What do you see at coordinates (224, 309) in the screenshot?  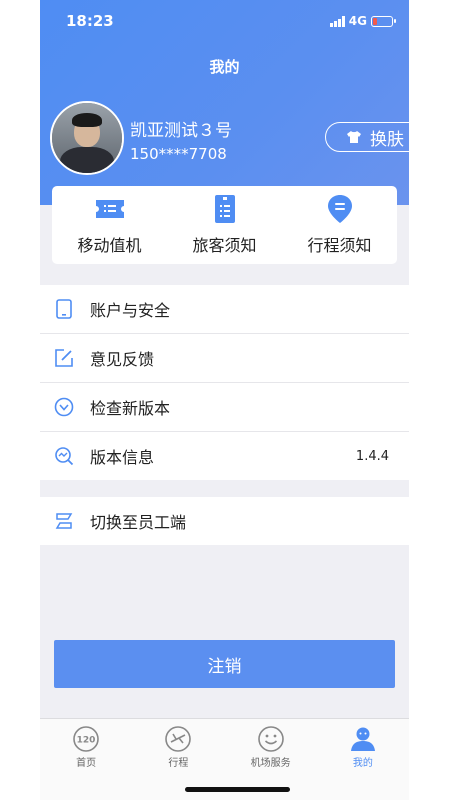 I see `menu-item-account-security: 账户与安全` at bounding box center [224, 309].